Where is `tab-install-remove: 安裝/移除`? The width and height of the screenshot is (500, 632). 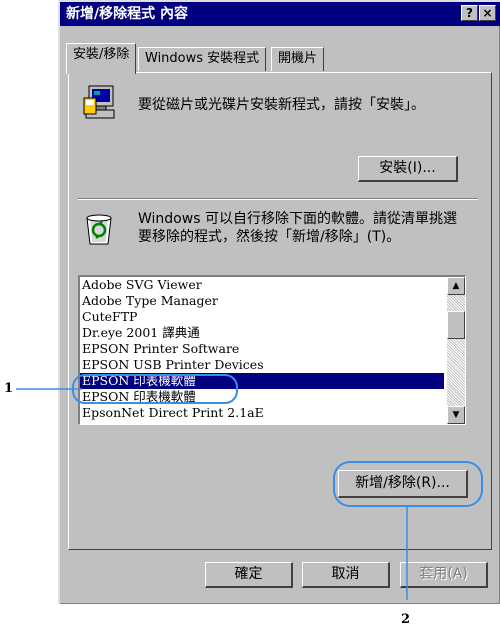 tab-install-remove: 安裝/移除 is located at coordinates (101, 58).